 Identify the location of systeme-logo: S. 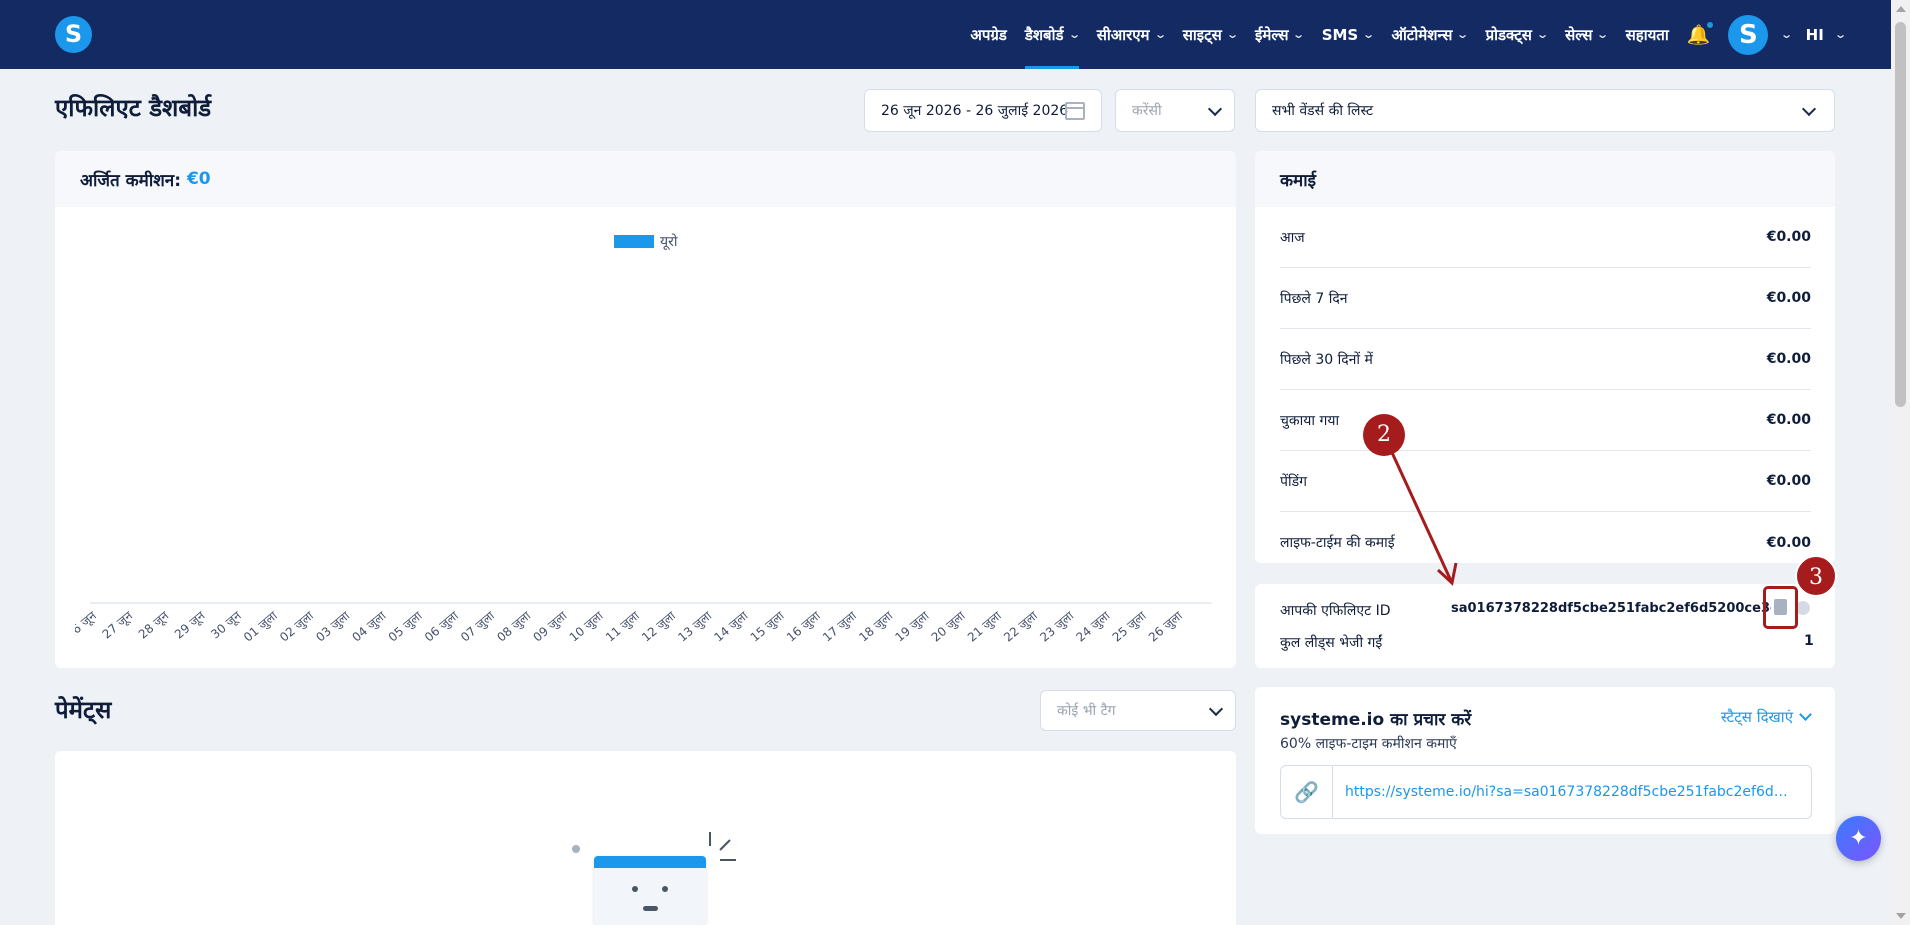
(73, 34).